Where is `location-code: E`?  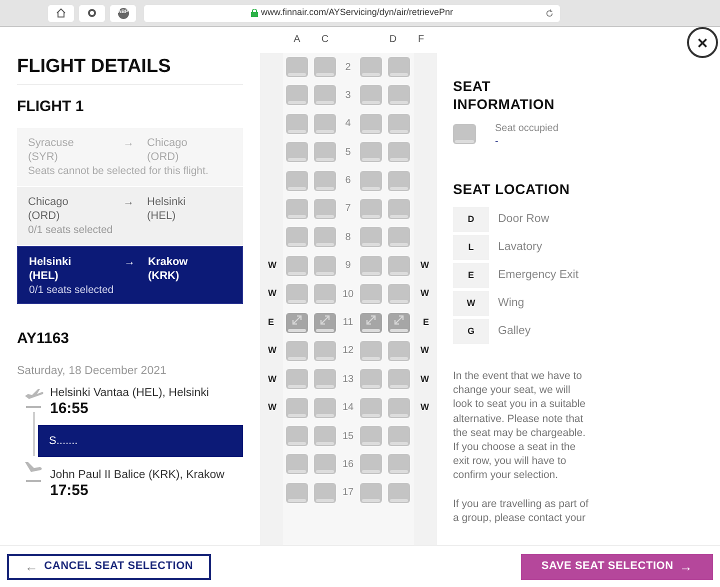 location-code: E is located at coordinates (471, 275).